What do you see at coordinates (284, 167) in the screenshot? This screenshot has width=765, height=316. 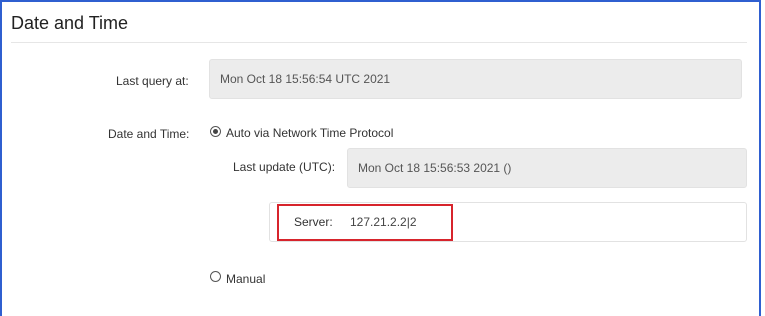 I see `last-update-label: Last update (UTC):` at bounding box center [284, 167].